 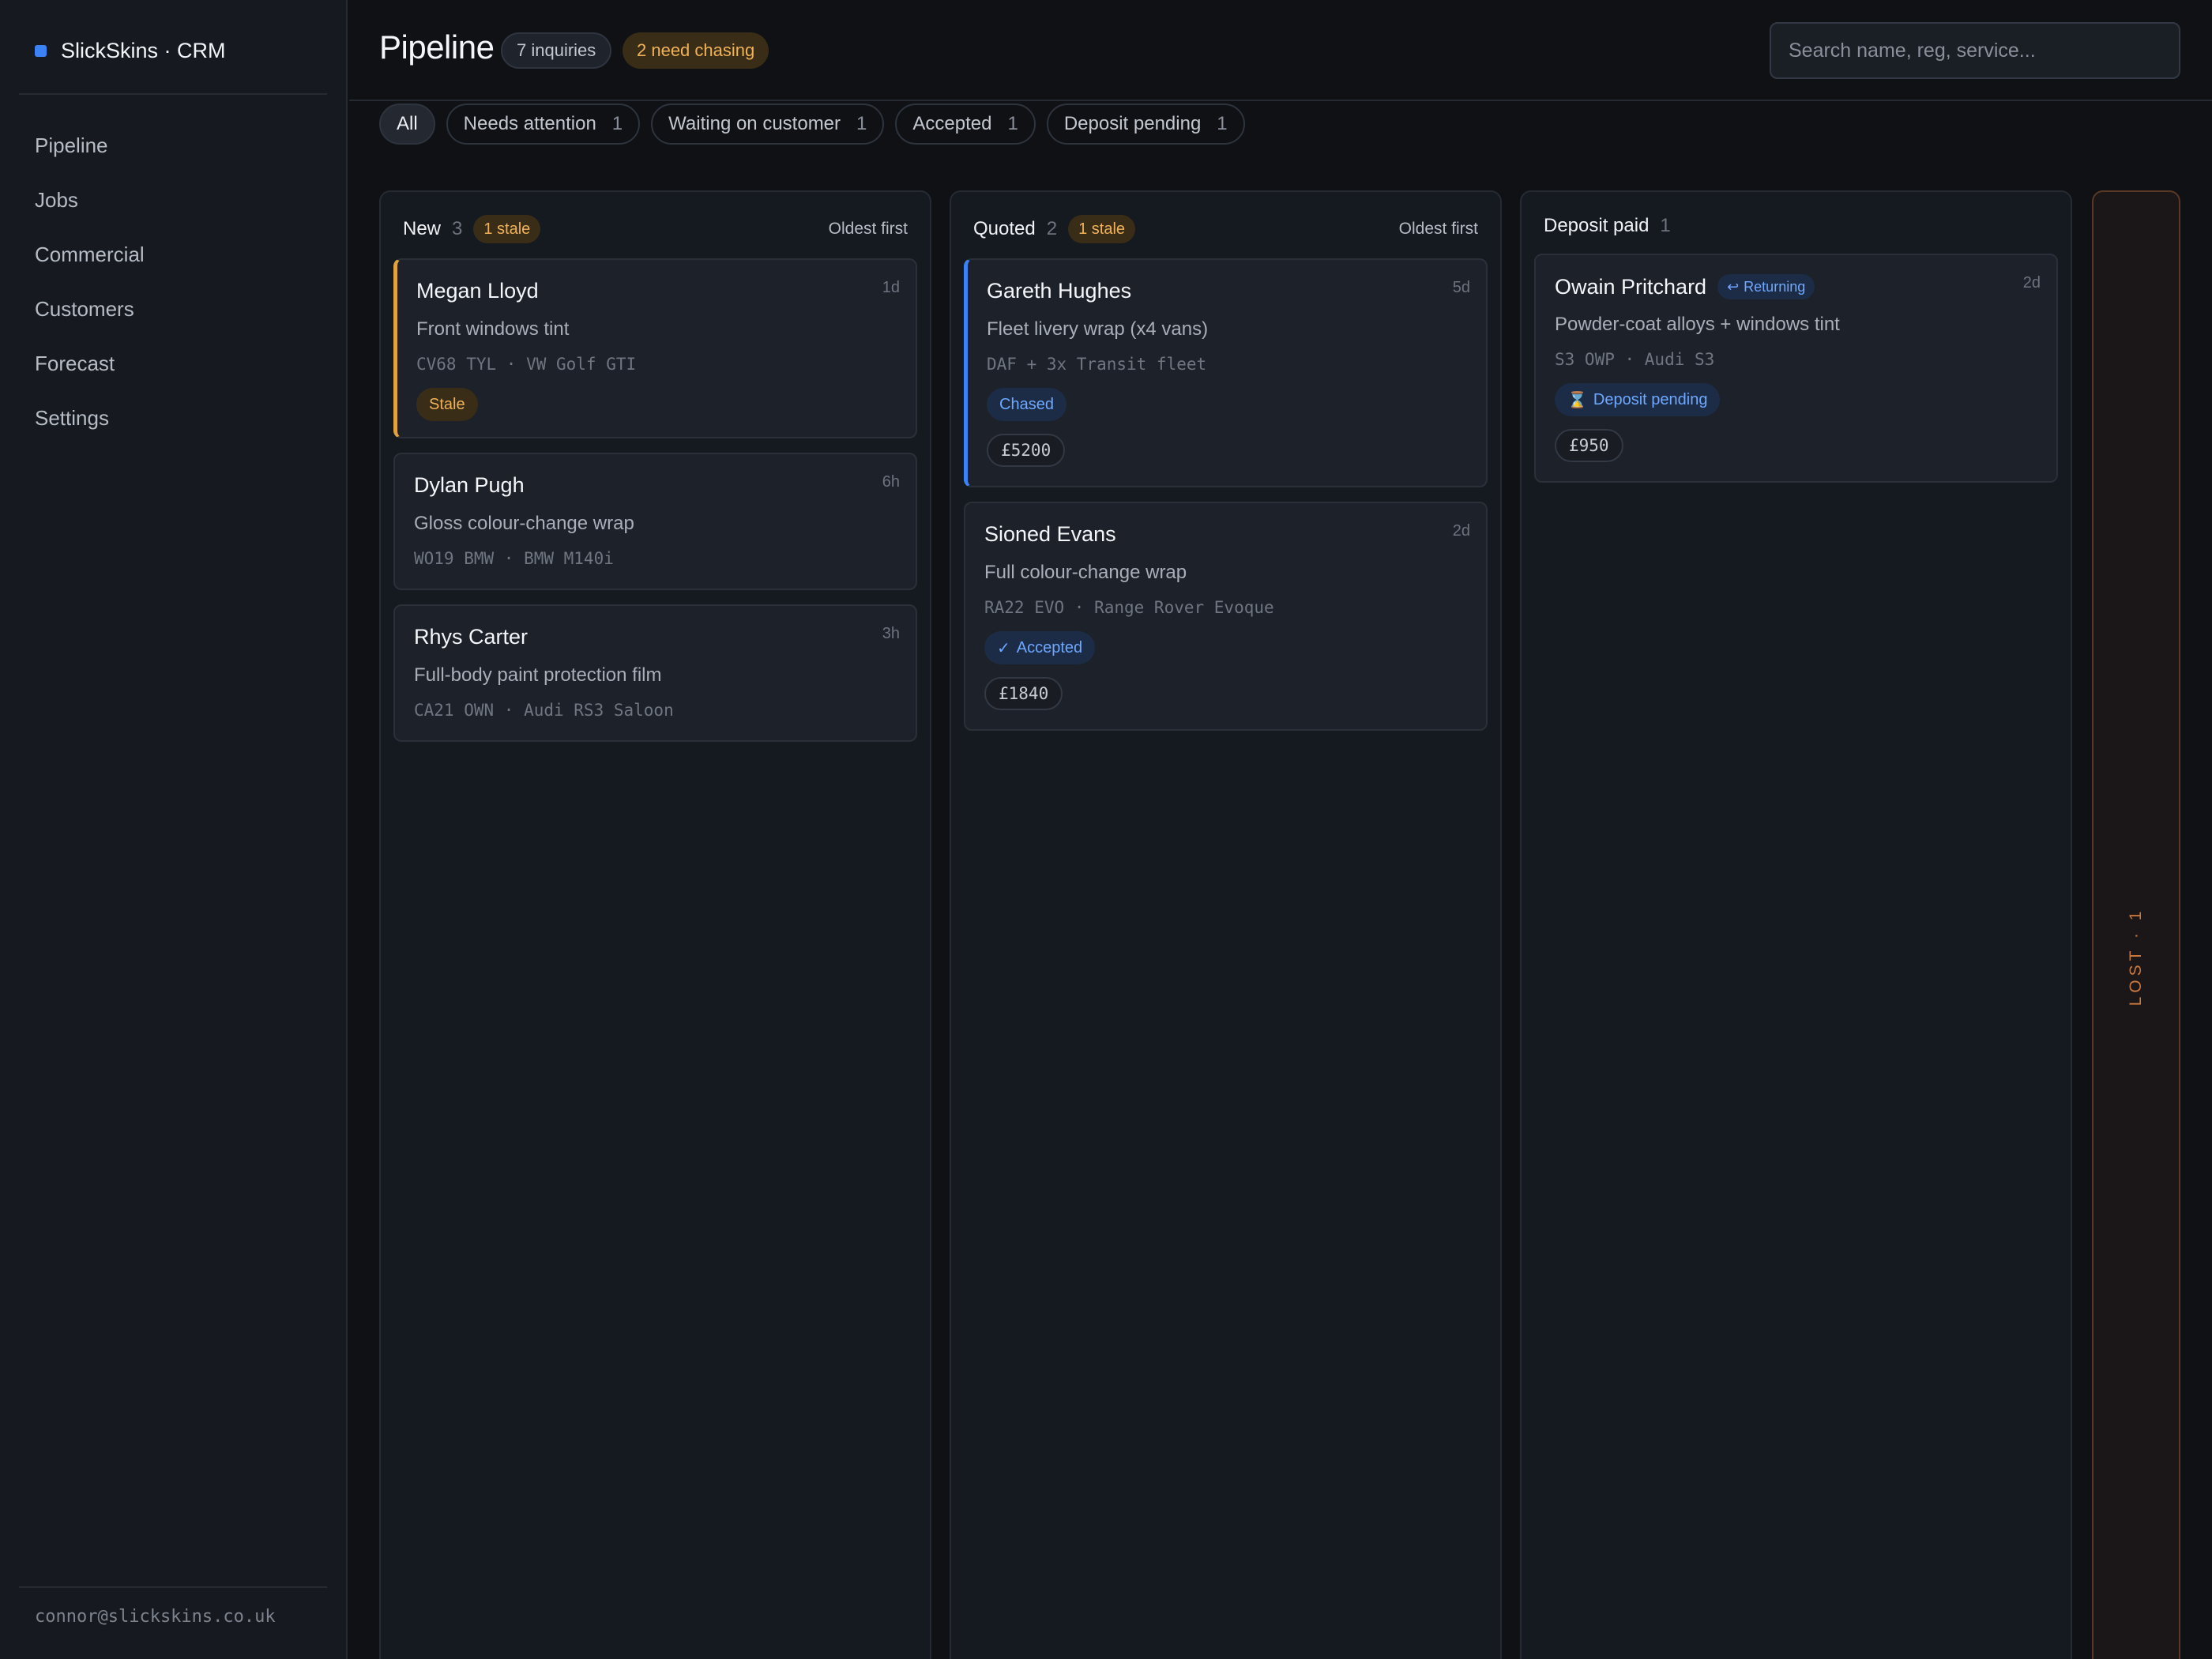 What do you see at coordinates (514, 559) in the screenshot?
I see `vehicle-reg: WO19 BMW · BMW M140i` at bounding box center [514, 559].